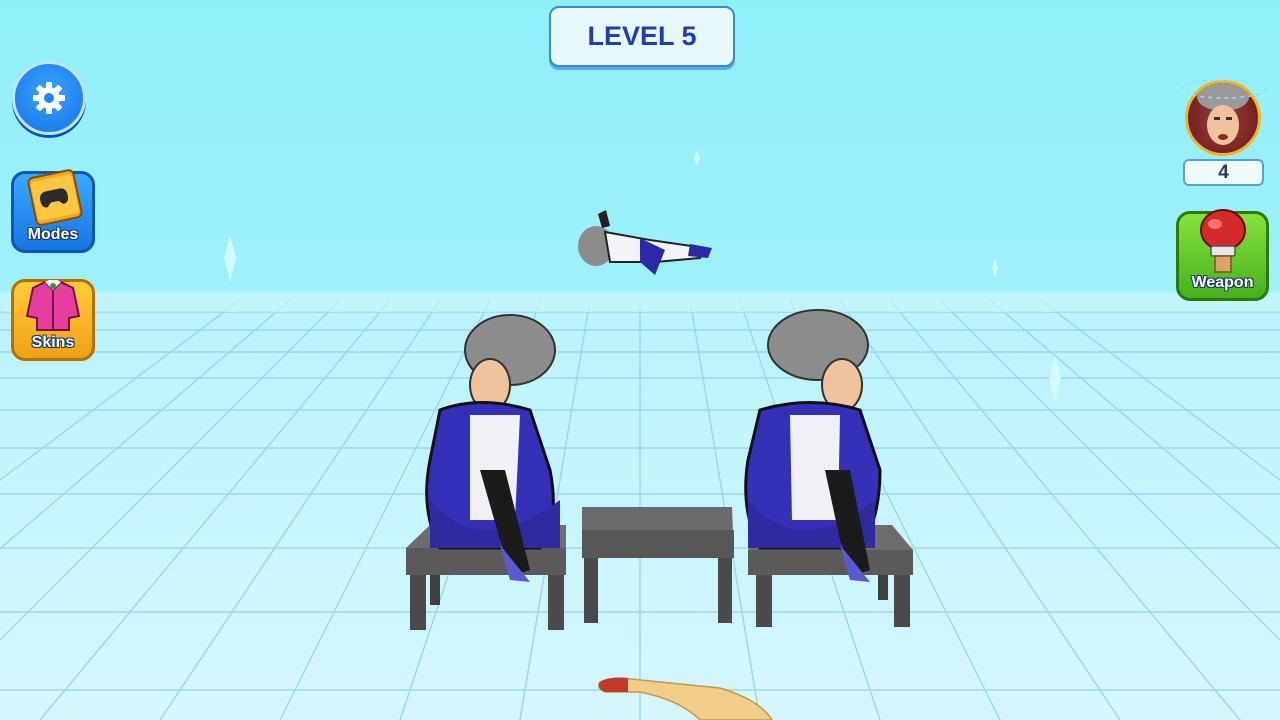 This screenshot has height=720, width=1280. I want to click on right-teacher, so click(813, 445).